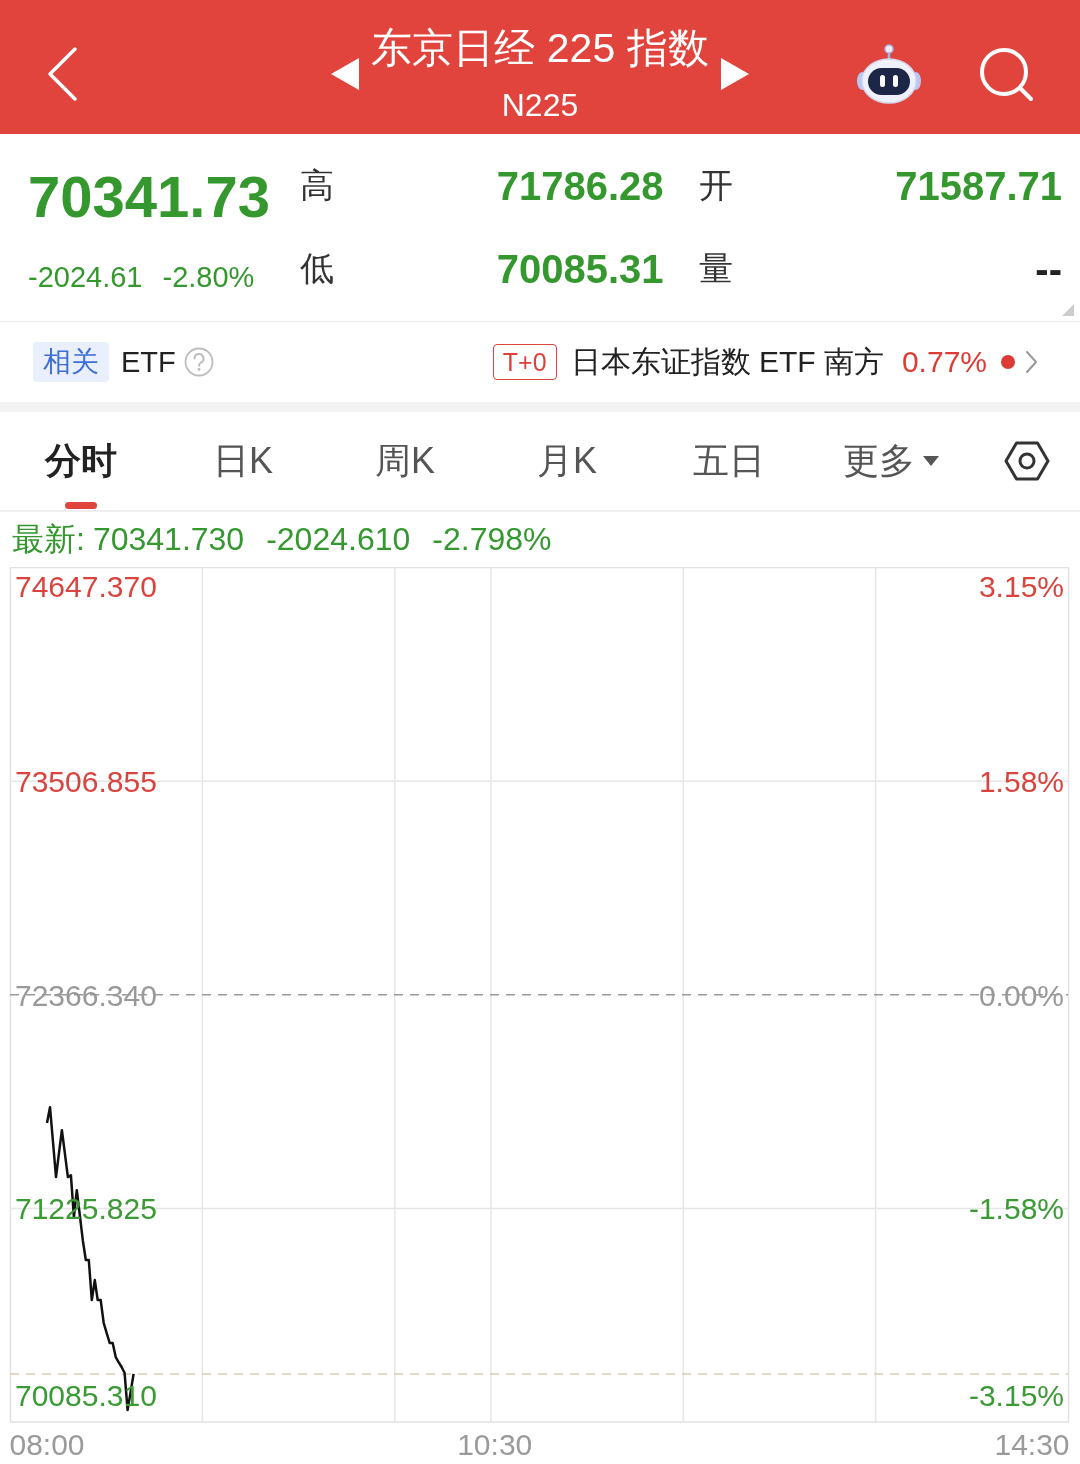 The height and width of the screenshot is (1464, 1080). What do you see at coordinates (540, 105) in the screenshot?
I see `index-code: N225` at bounding box center [540, 105].